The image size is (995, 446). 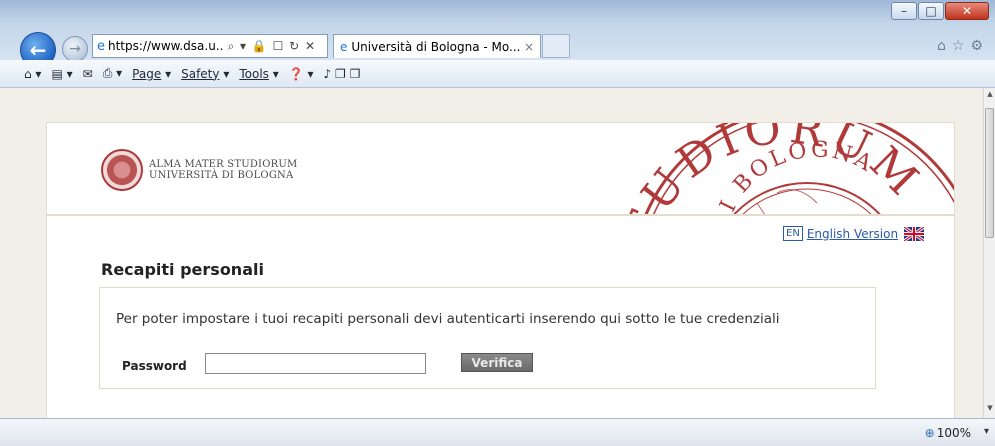 What do you see at coordinates (989, 410) in the screenshot?
I see `scroll-down-icon: ▼` at bounding box center [989, 410].